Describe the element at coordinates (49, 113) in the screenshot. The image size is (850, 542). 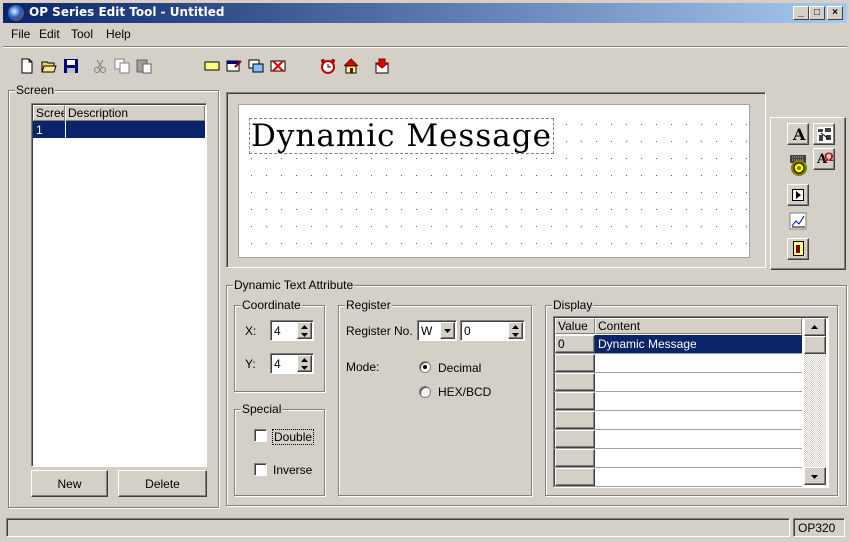
I see `screen-col-no: Scree` at that location.